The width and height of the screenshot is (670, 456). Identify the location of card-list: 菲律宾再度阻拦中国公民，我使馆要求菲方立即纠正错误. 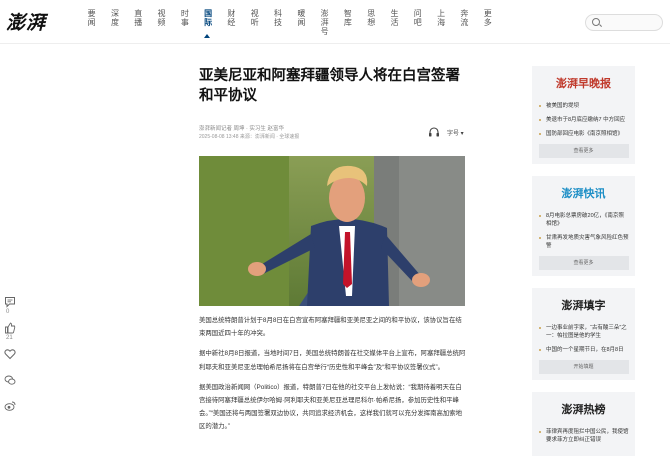
(583, 436).